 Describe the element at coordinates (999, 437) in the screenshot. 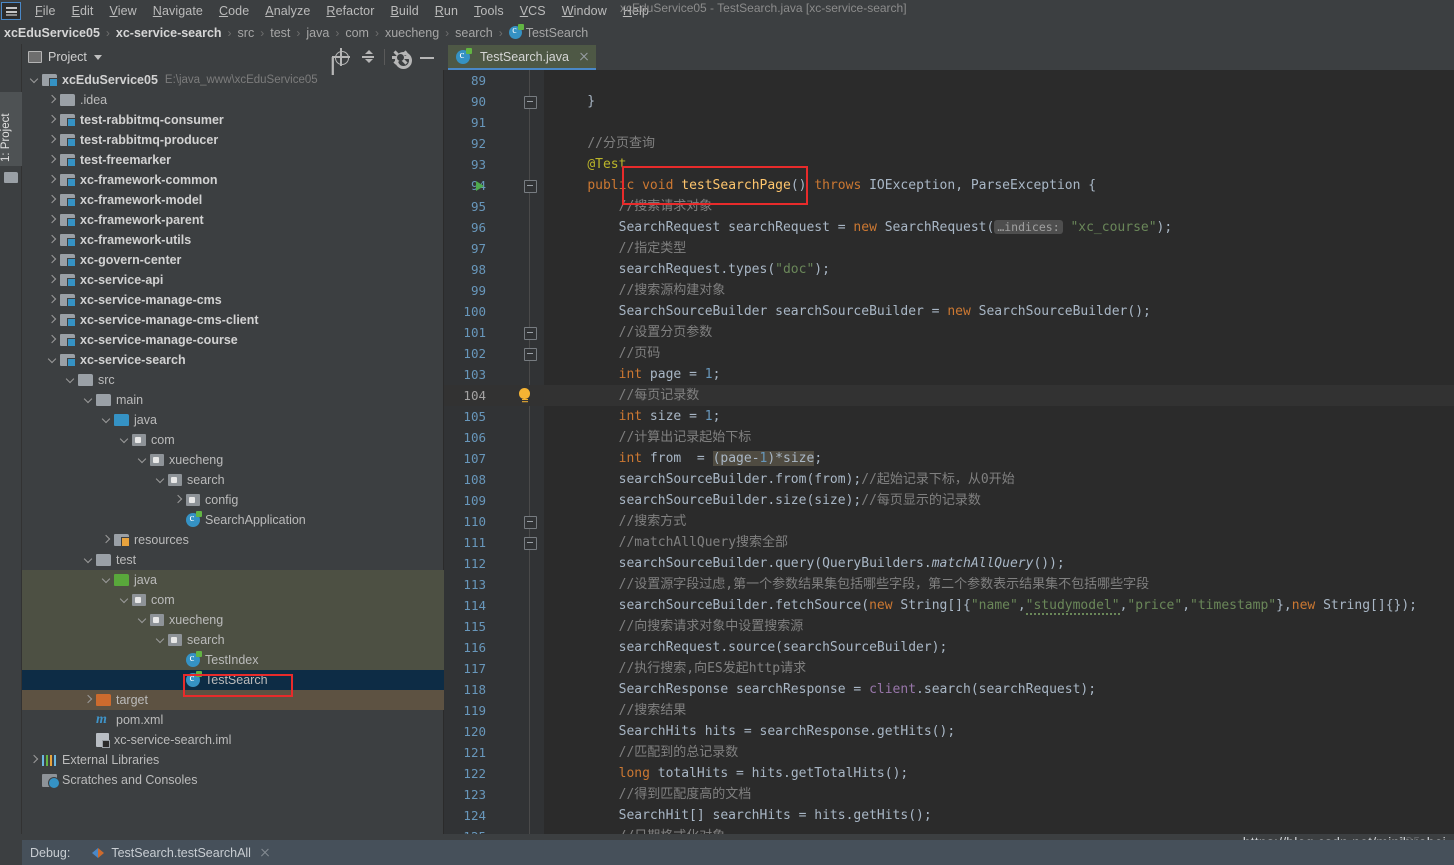

I see `code-line: //计算出记录起始下标` at that location.